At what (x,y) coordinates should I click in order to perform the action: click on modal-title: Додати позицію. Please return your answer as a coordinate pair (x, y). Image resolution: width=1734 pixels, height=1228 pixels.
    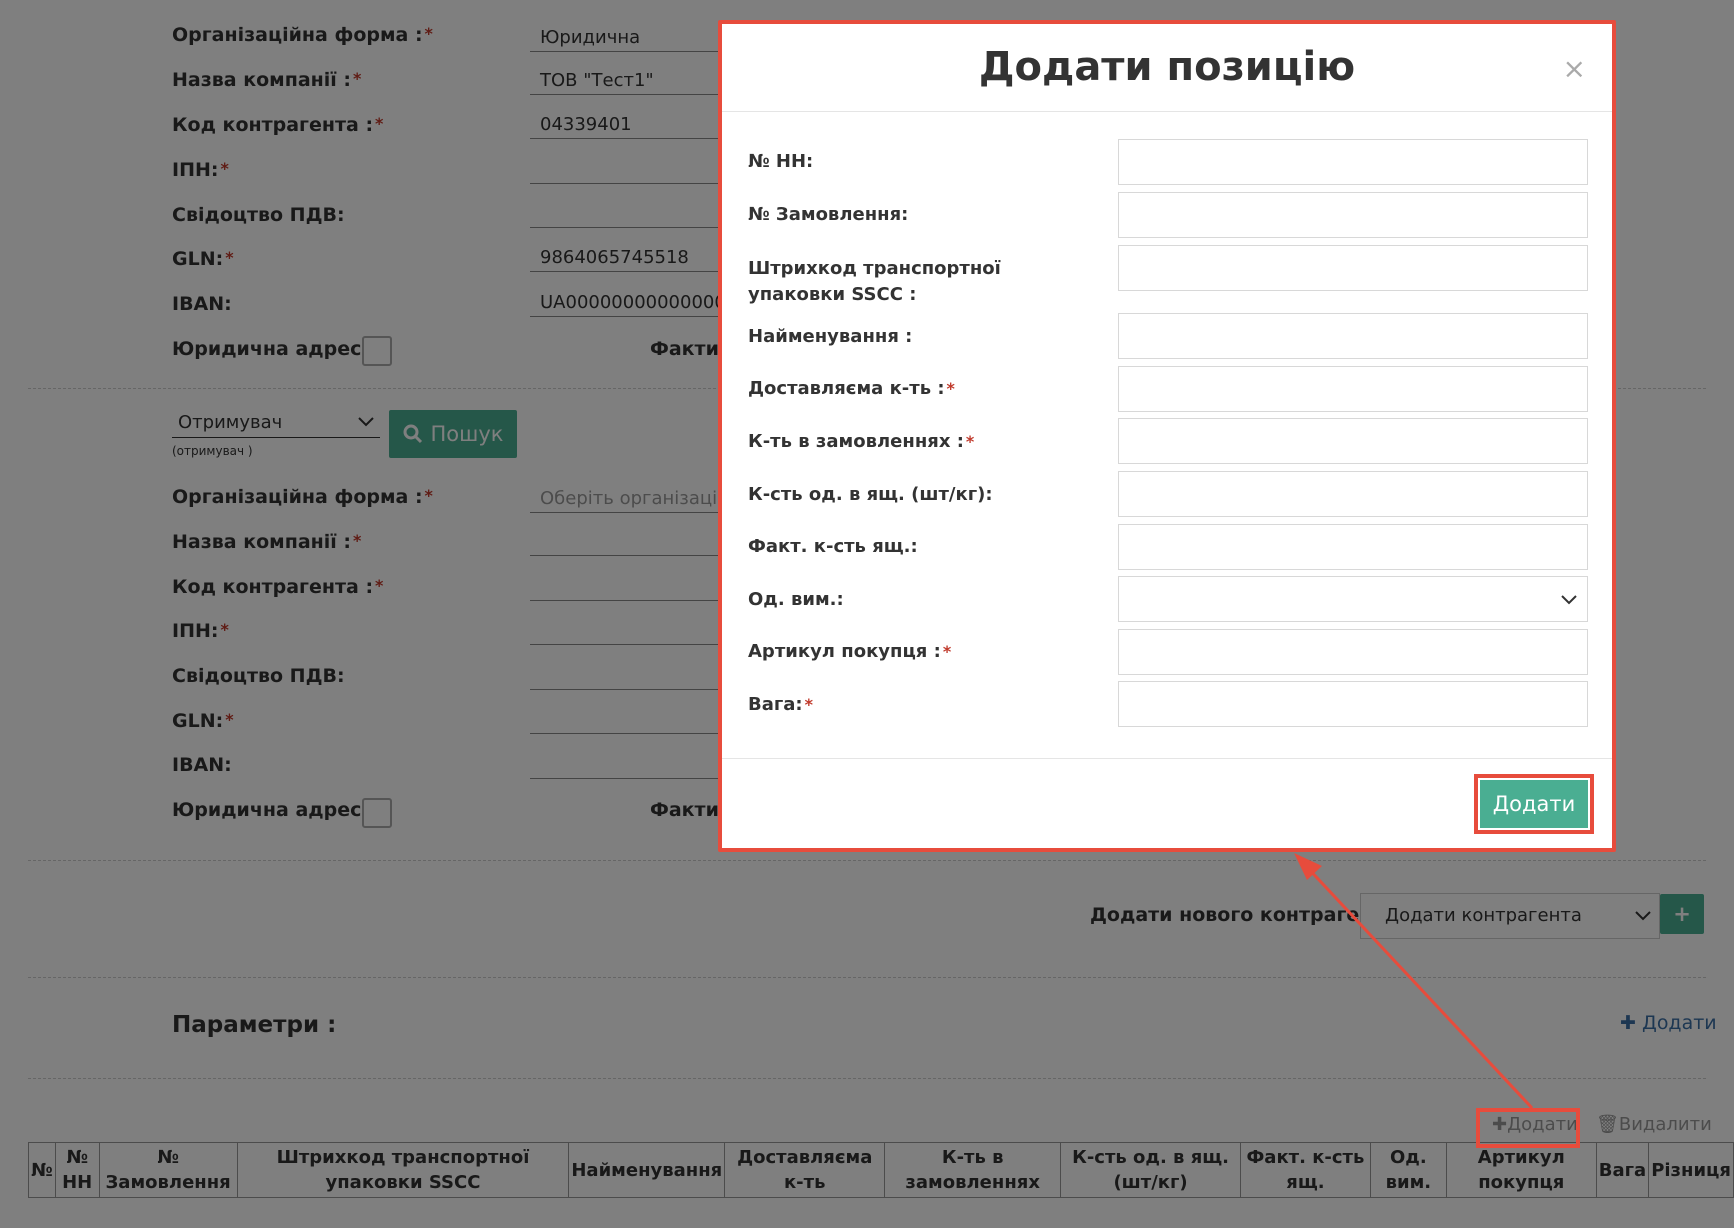
    Looking at the image, I should click on (1167, 67).